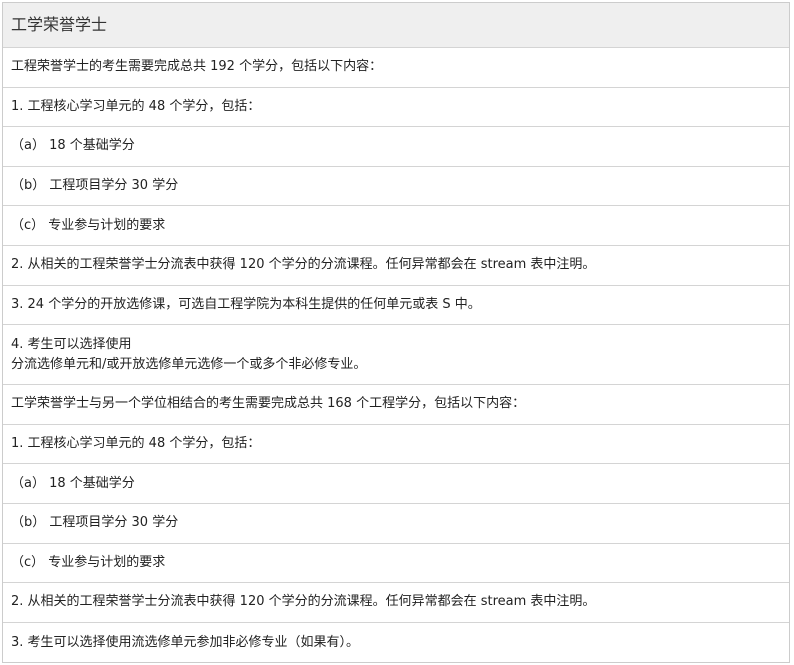  Describe the element at coordinates (71, 344) in the screenshot. I see `row-text-line-1: 4. 考生可以选择使用` at that location.